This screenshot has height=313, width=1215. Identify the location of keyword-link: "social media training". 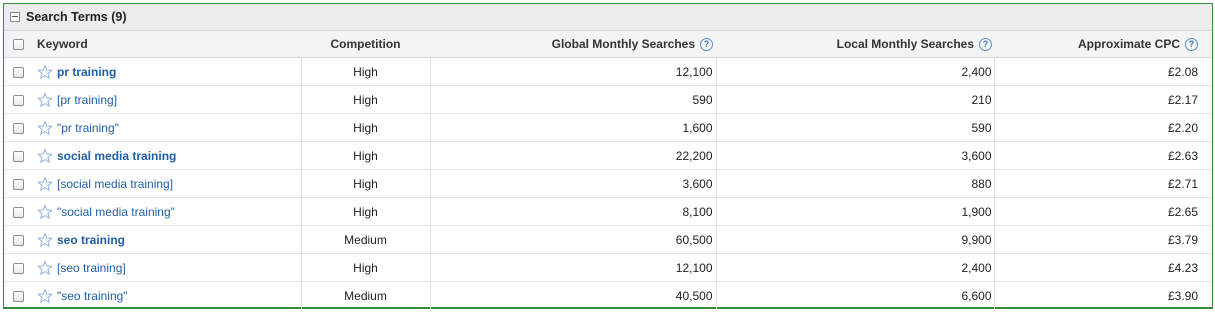
(116, 212).